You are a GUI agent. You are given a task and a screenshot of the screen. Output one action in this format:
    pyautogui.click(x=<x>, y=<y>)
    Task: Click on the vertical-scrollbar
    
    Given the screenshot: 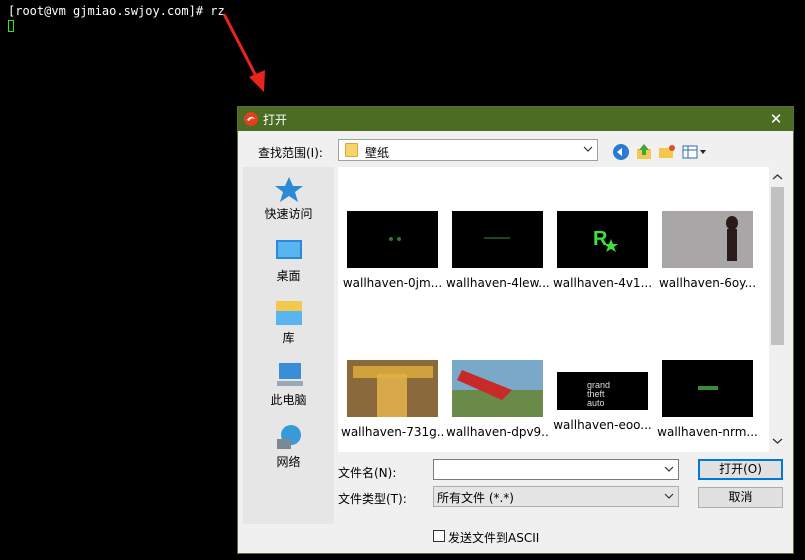 What is the action you would take?
    pyautogui.click(x=777, y=309)
    